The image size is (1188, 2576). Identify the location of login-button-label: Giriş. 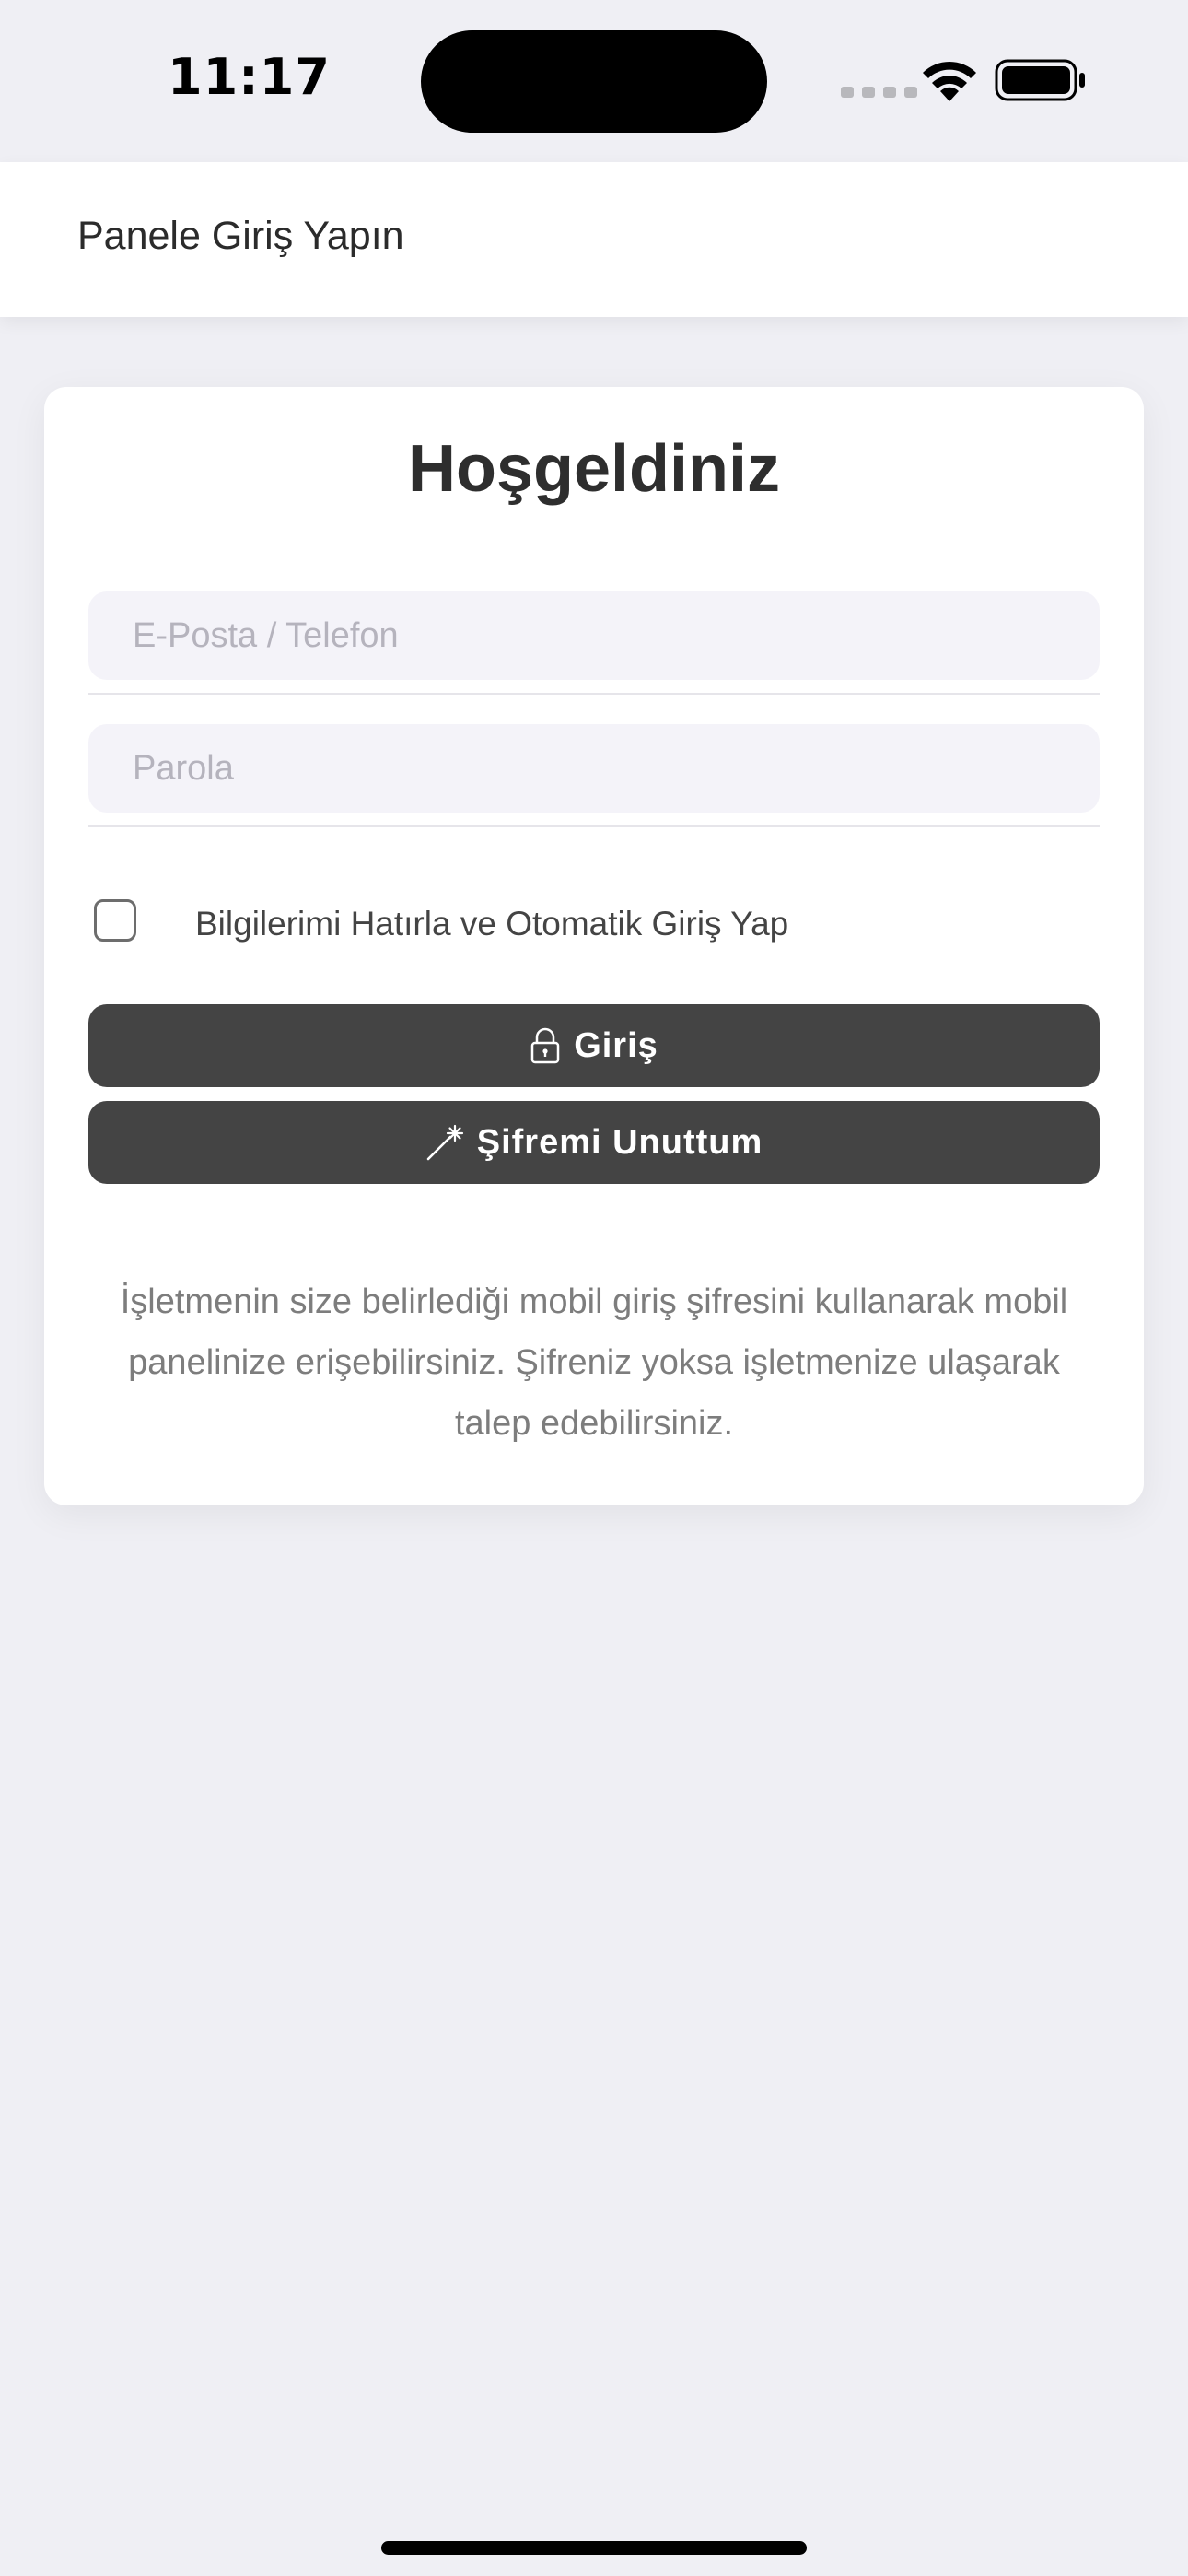
(616, 1045).